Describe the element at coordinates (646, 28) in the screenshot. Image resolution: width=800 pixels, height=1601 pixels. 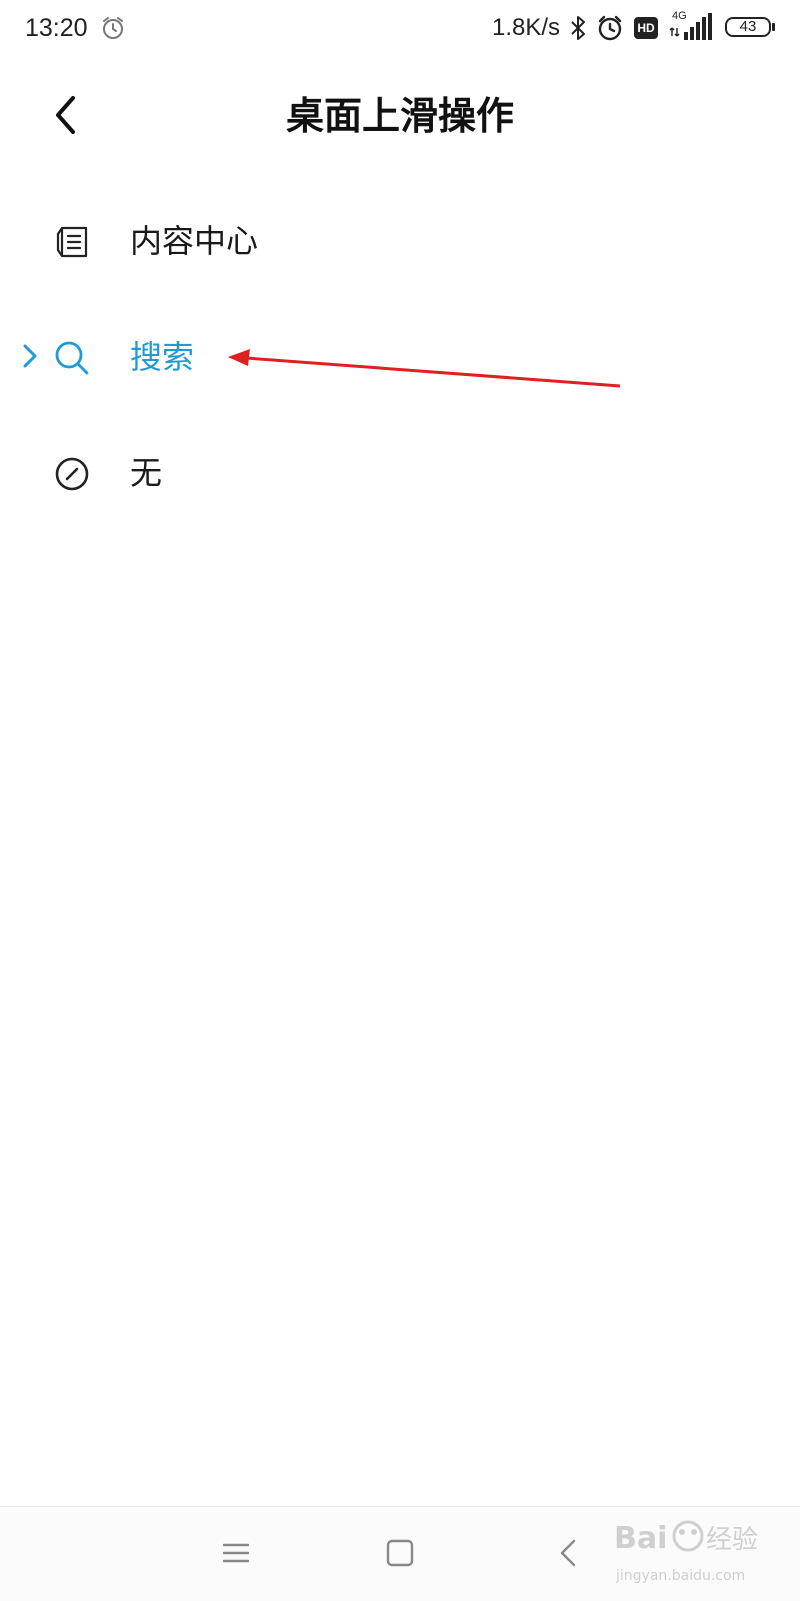
I see `hd-icon: HD` at that location.